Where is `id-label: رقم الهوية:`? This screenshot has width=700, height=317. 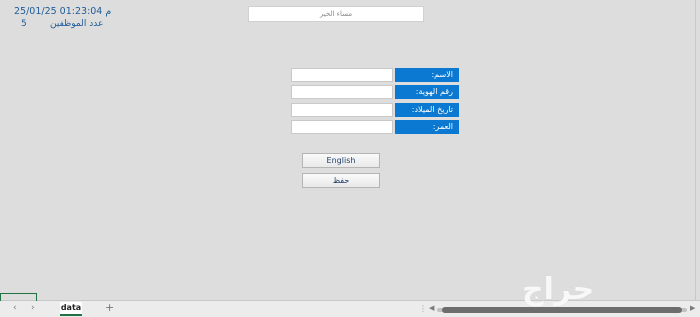
id-label: رقم الهوية: is located at coordinates (427, 92).